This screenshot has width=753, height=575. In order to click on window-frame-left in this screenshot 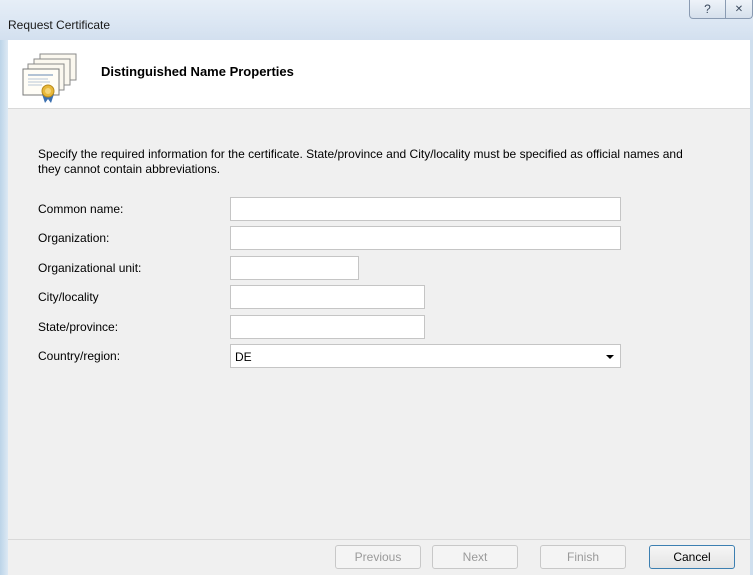, I will do `click(4, 307)`.